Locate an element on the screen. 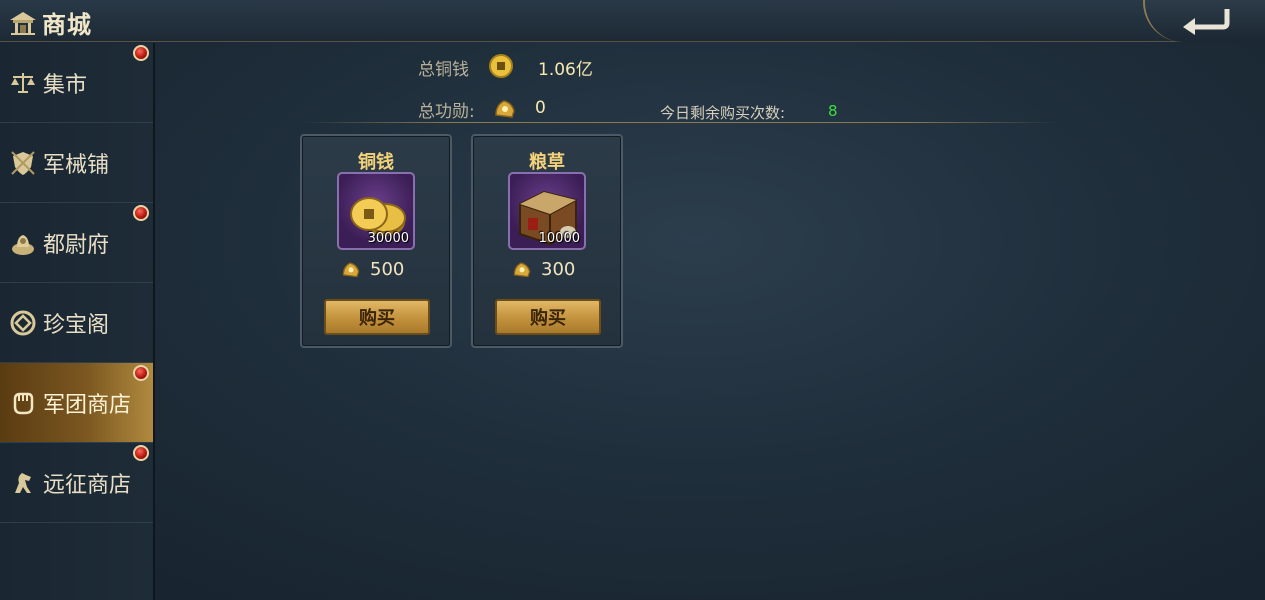 The height and width of the screenshot is (600, 1265). price-value: 300 is located at coordinates (558, 269).